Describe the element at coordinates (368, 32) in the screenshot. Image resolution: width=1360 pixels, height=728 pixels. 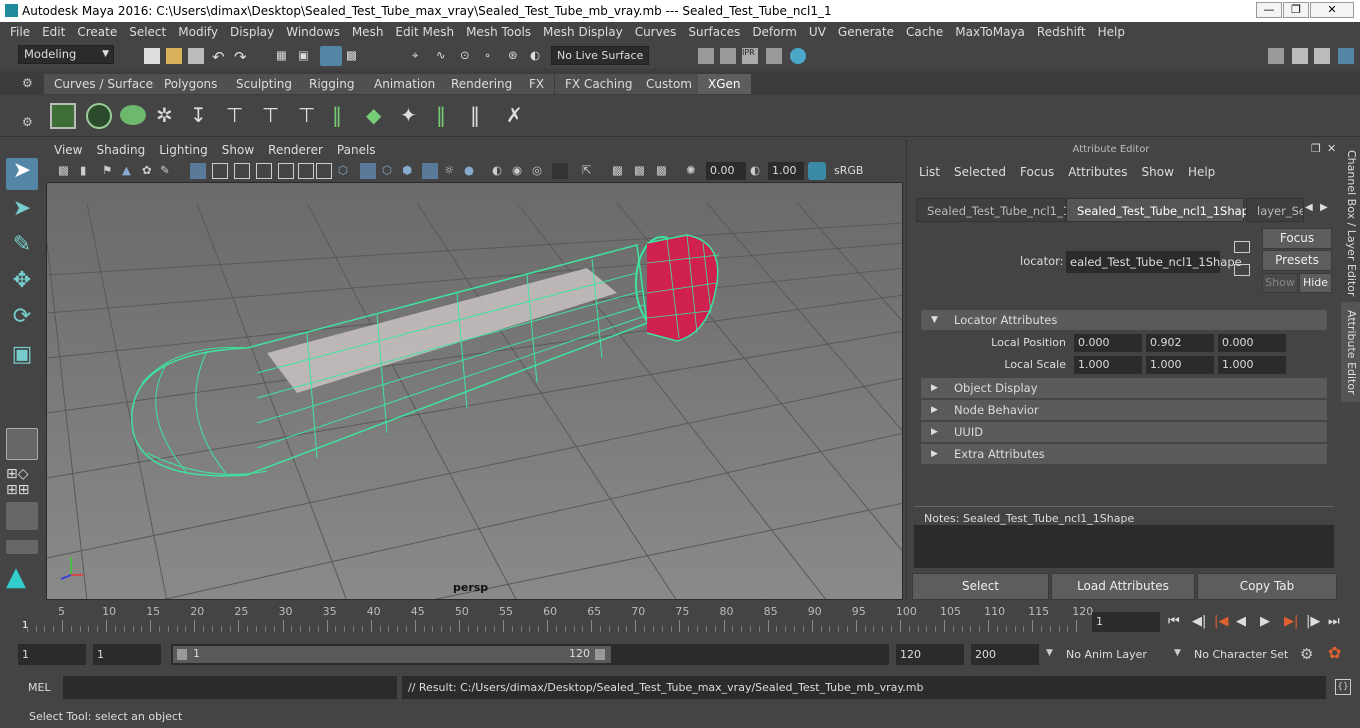
I see `menu-mesh: Mesh` at that location.